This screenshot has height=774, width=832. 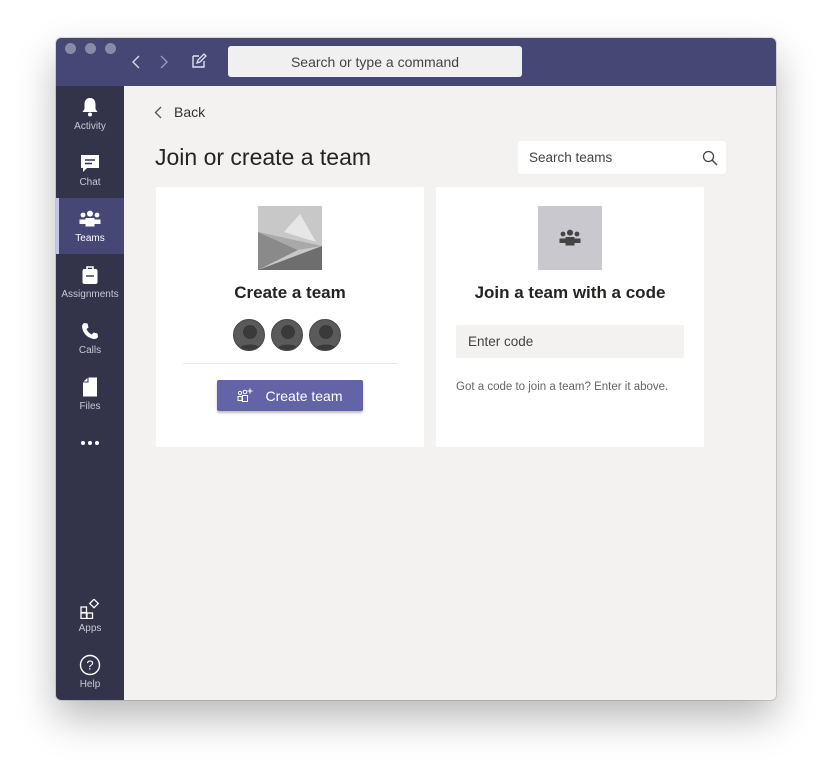 What do you see at coordinates (90, 350) in the screenshot?
I see `rail-item-label: Calls` at bounding box center [90, 350].